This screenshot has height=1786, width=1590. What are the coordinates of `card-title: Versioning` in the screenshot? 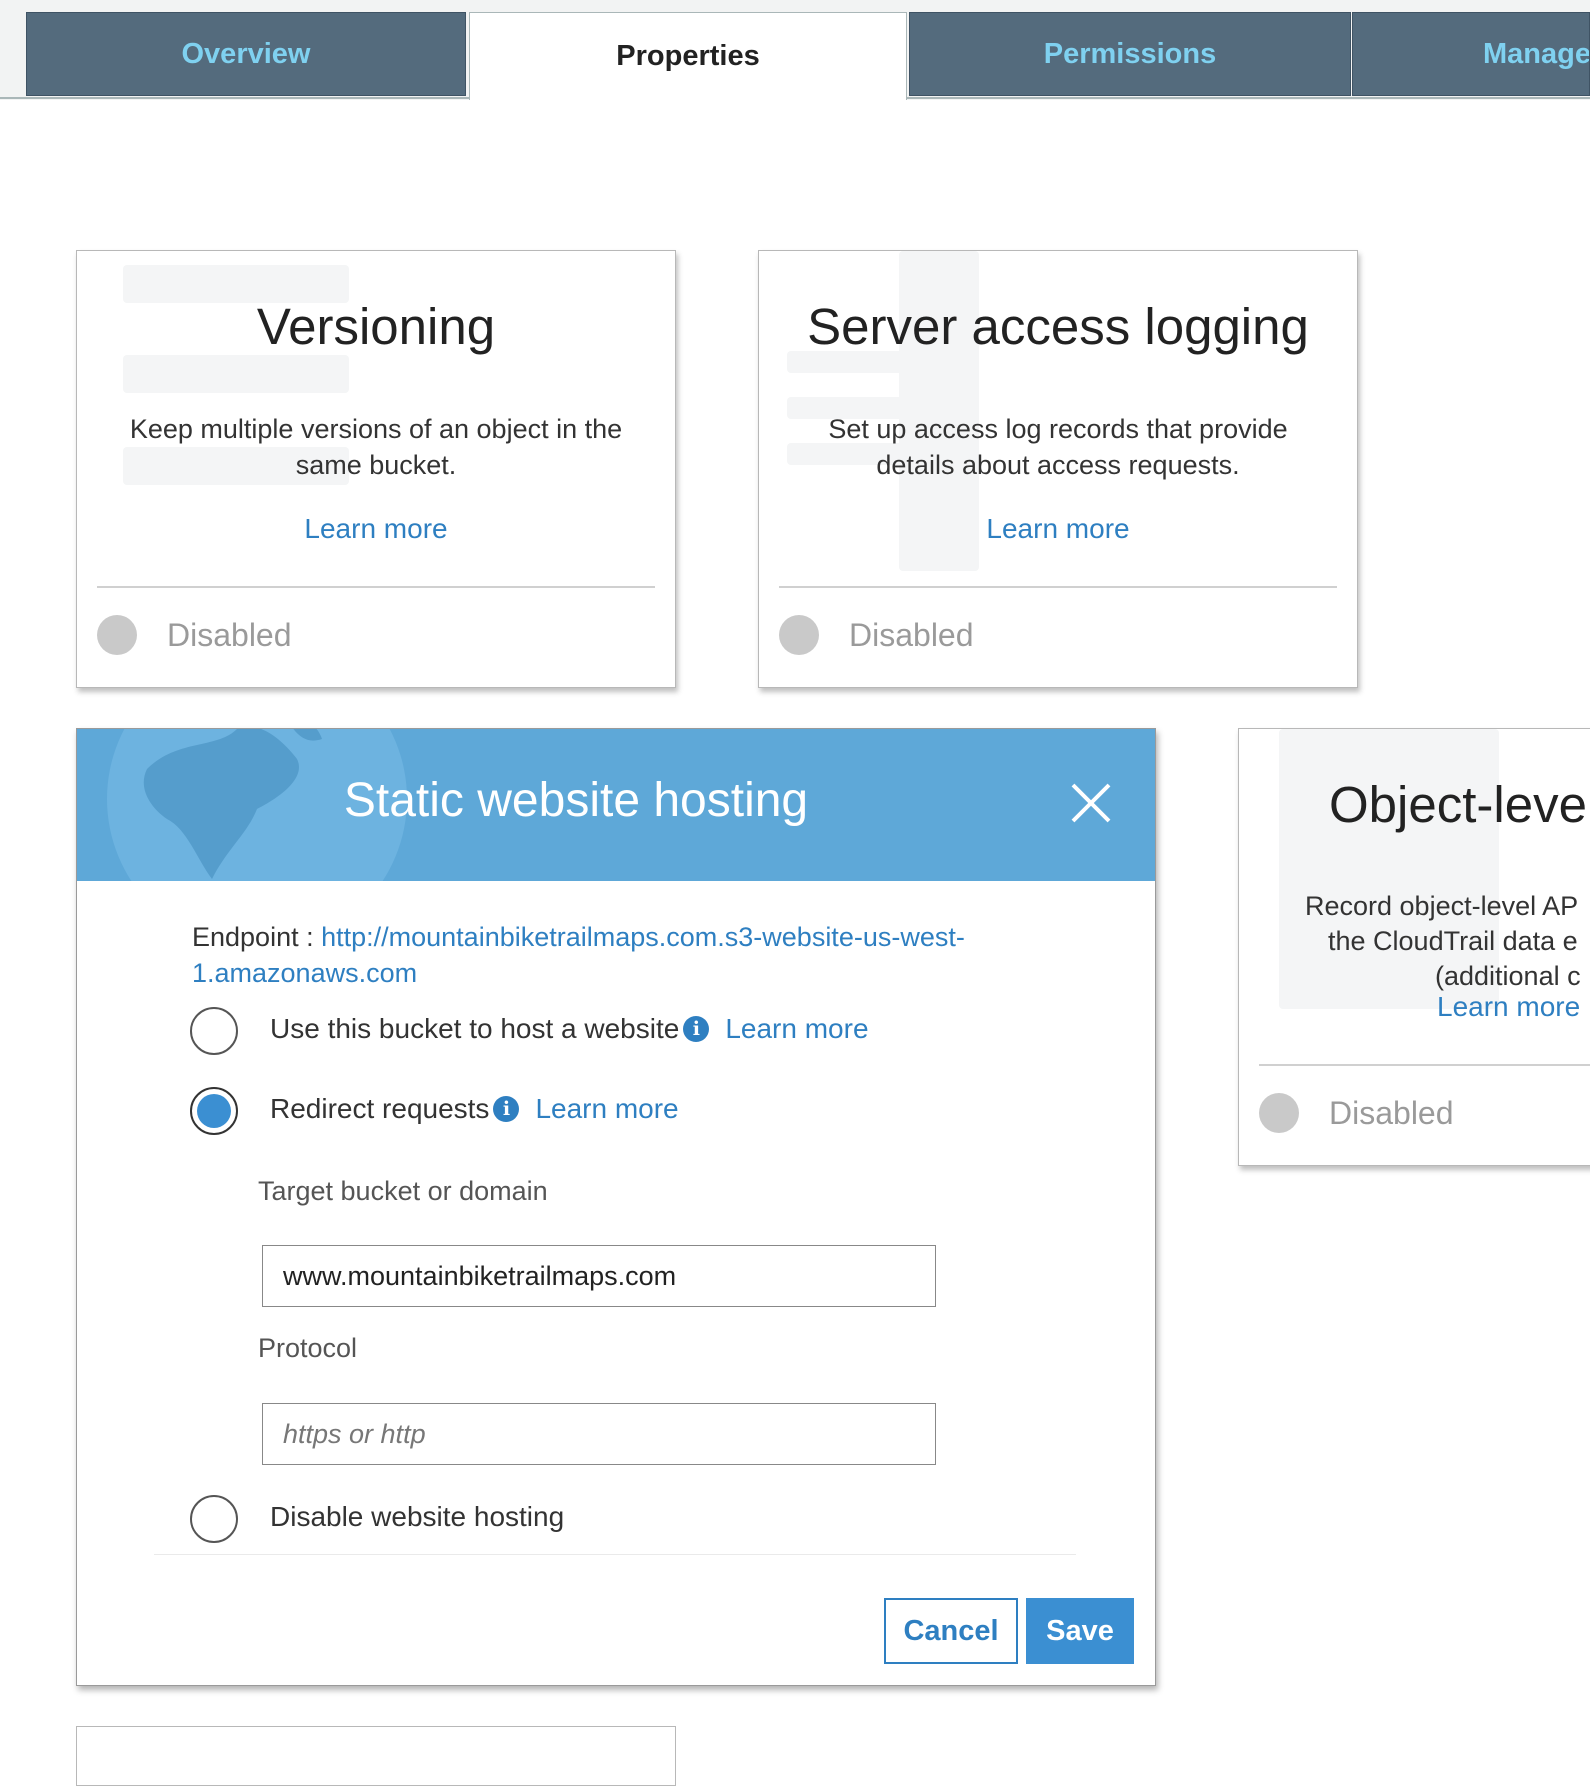 It's located at (376, 326).